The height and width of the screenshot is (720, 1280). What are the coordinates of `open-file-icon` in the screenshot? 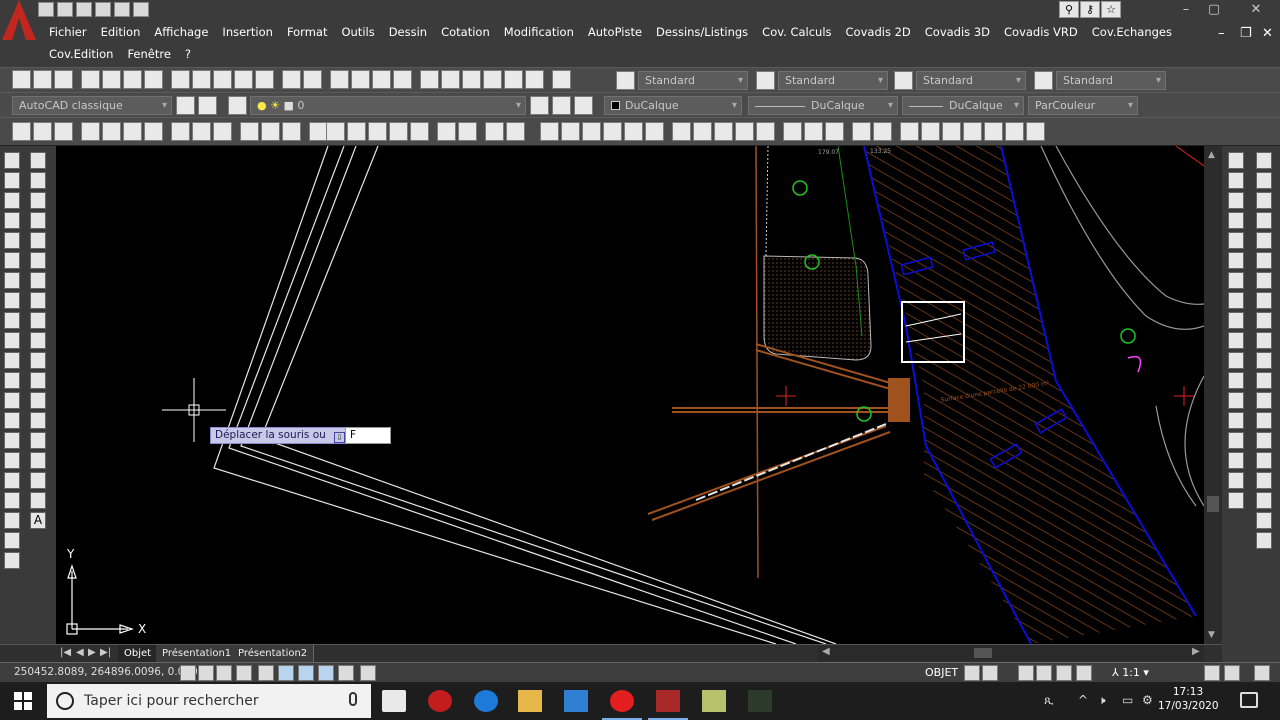 It's located at (42, 79).